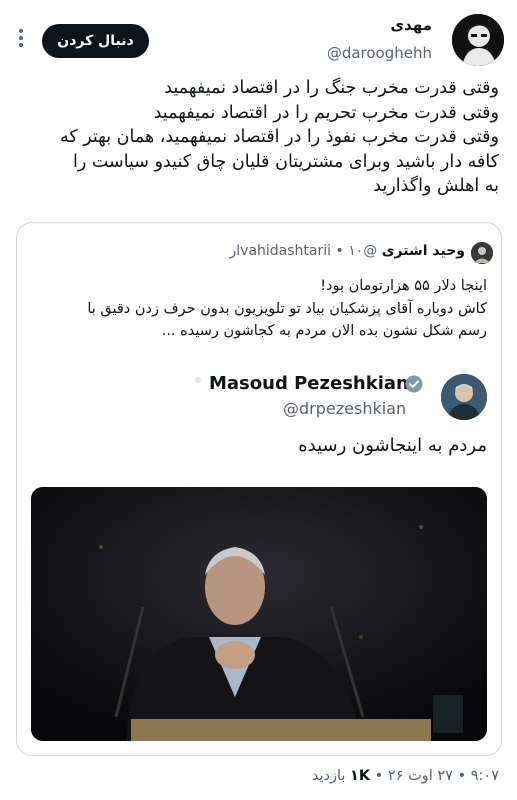 Image resolution: width=517 pixels, height=800 pixels. What do you see at coordinates (485, 776) in the screenshot?
I see `tweet-time: ۹:۰۷` at bounding box center [485, 776].